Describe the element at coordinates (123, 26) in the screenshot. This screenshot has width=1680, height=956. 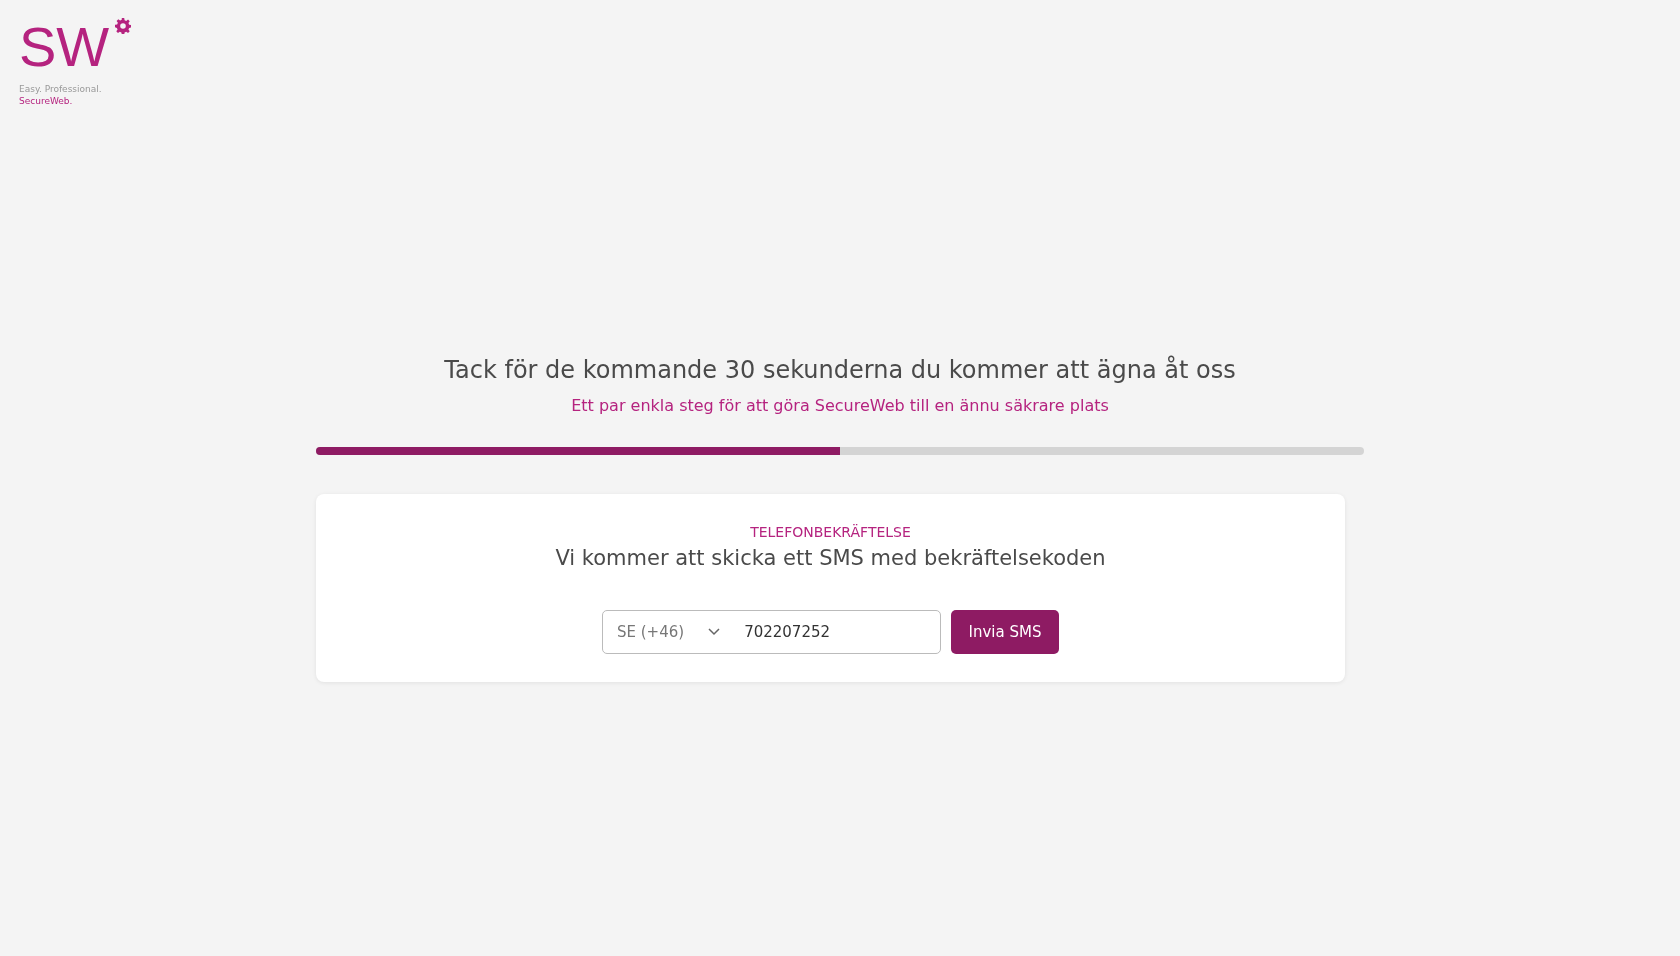
I see `gear-icon` at that location.